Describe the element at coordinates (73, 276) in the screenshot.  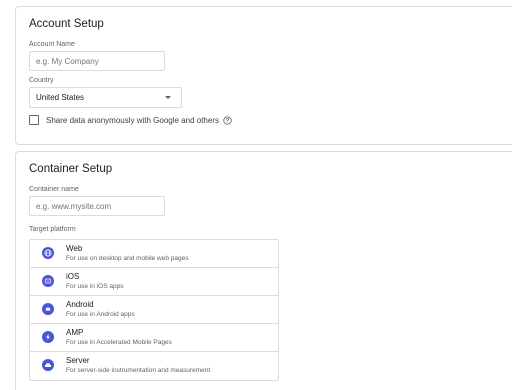
I see `platform-name: iOS` at that location.